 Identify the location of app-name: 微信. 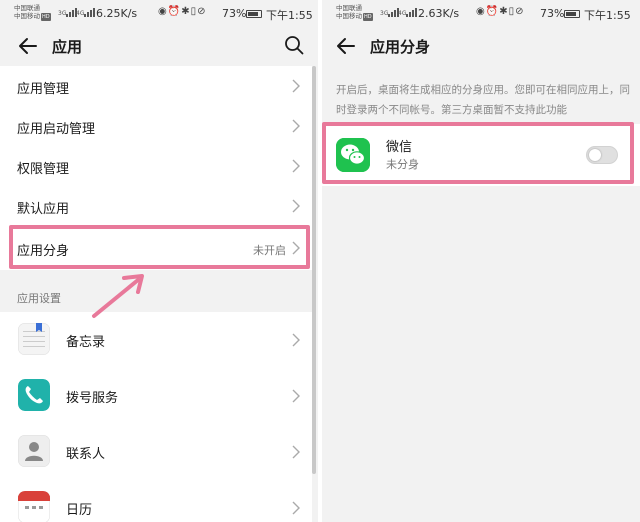
(399, 147).